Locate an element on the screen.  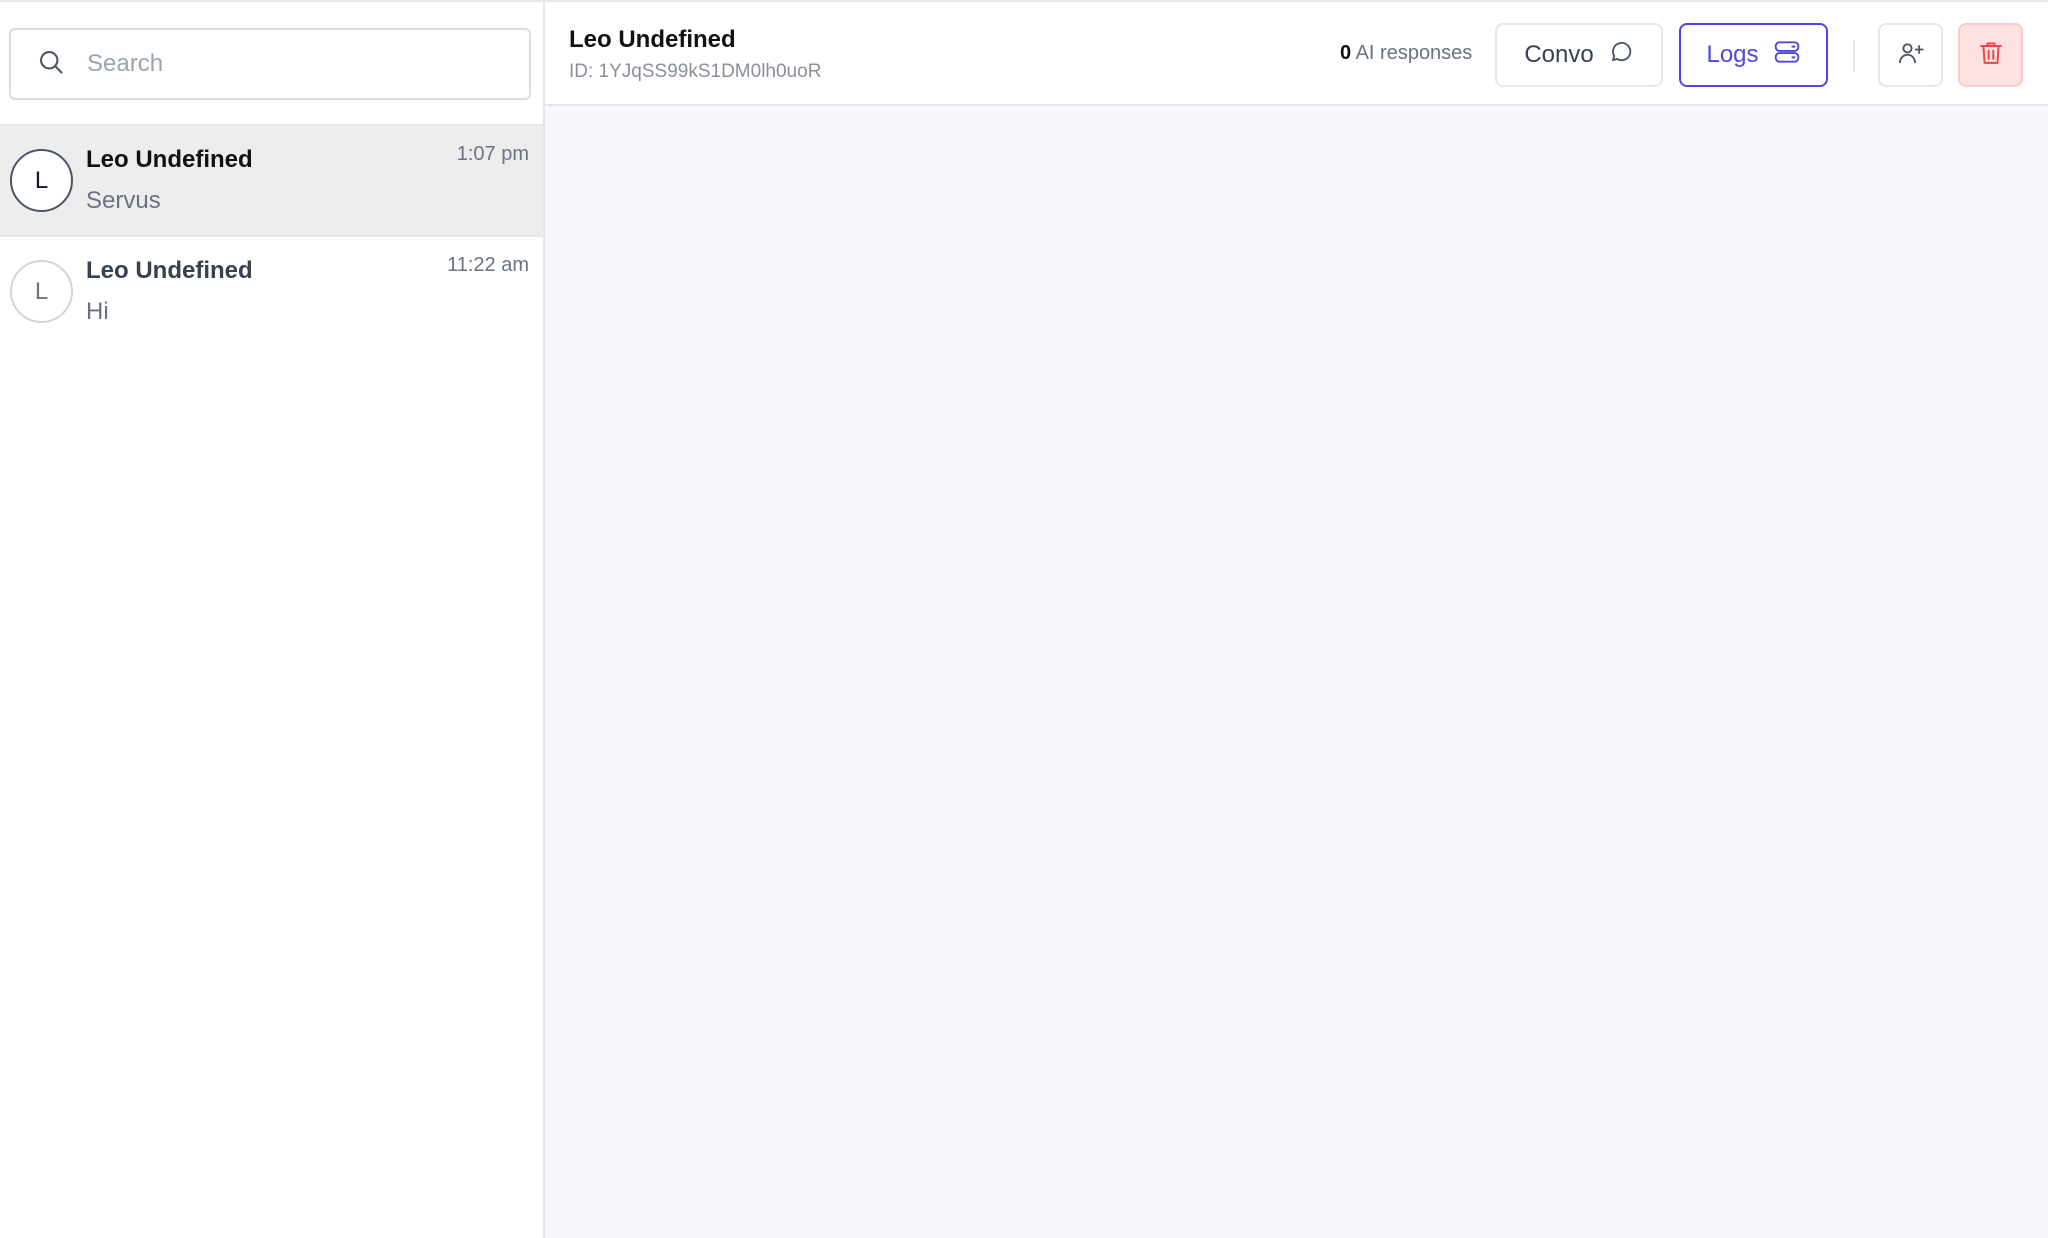
add-user-button is located at coordinates (1910, 55).